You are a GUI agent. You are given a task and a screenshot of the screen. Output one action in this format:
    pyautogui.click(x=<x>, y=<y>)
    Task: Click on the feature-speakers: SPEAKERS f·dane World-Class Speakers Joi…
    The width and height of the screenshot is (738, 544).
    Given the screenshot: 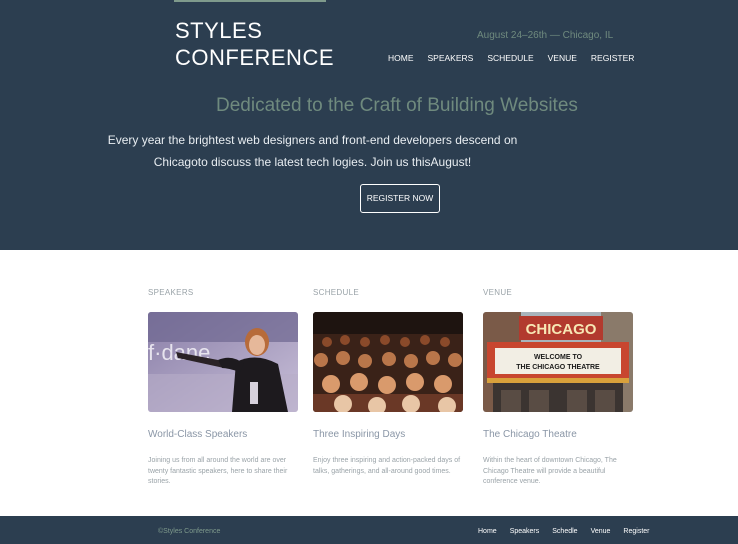 What is the action you would take?
    pyautogui.click(x=223, y=388)
    